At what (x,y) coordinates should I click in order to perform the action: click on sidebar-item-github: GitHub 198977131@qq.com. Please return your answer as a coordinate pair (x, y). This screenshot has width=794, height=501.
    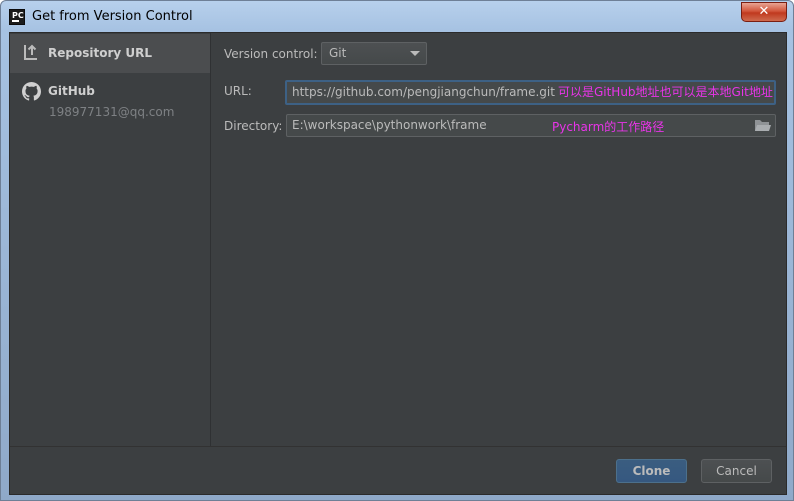
    Looking at the image, I should click on (110, 103).